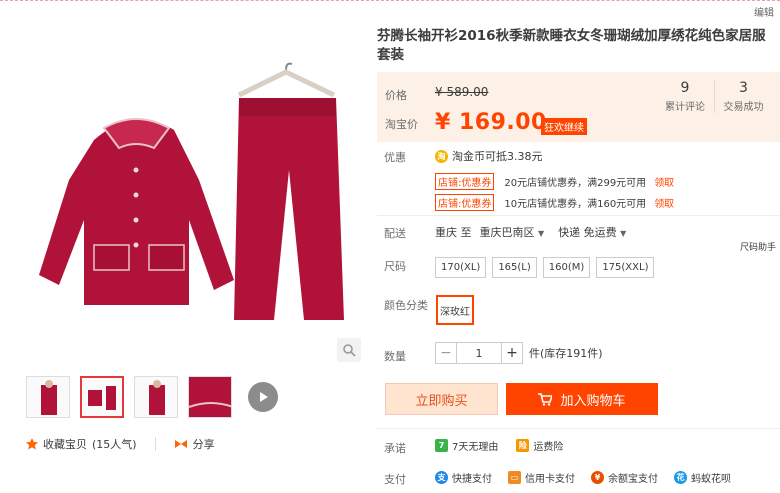 This screenshot has width=780, height=493. What do you see at coordinates (479, 353) in the screenshot?
I see `quantity-input: 1` at bounding box center [479, 353].